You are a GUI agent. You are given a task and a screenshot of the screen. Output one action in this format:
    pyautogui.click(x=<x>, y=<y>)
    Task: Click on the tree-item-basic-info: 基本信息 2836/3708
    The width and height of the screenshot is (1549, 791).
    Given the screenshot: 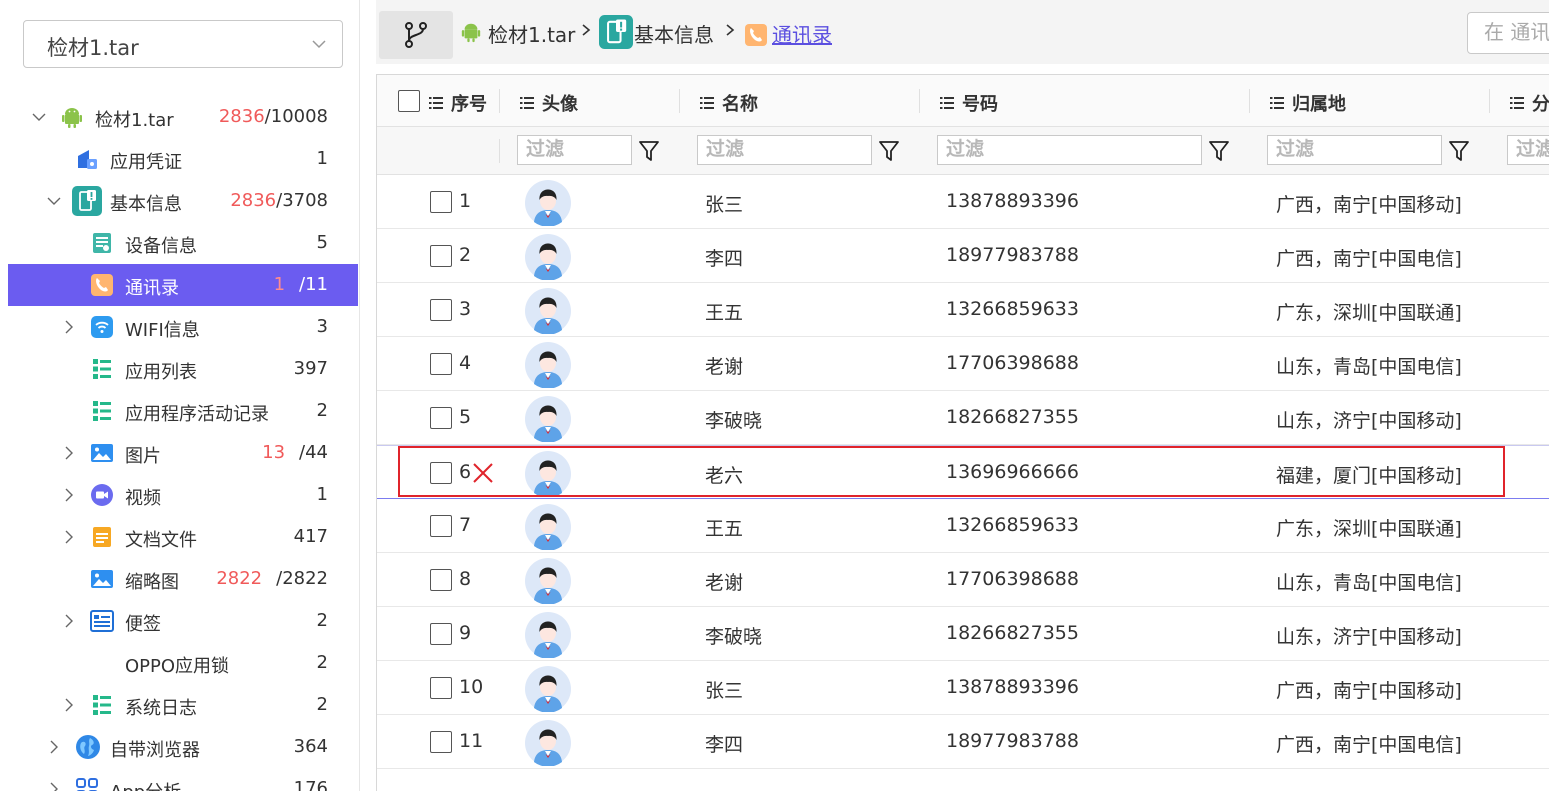 What is the action you would take?
    pyautogui.click(x=183, y=201)
    